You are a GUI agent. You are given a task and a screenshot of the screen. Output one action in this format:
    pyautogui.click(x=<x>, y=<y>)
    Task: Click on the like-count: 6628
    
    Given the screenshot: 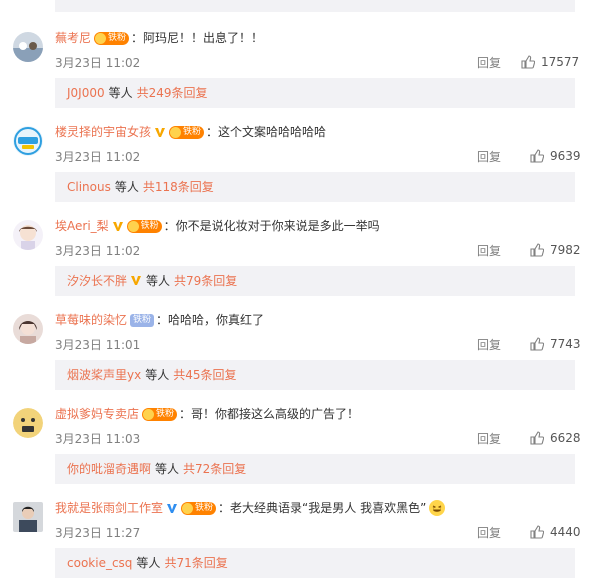 What is the action you would take?
    pyautogui.click(x=565, y=438)
    